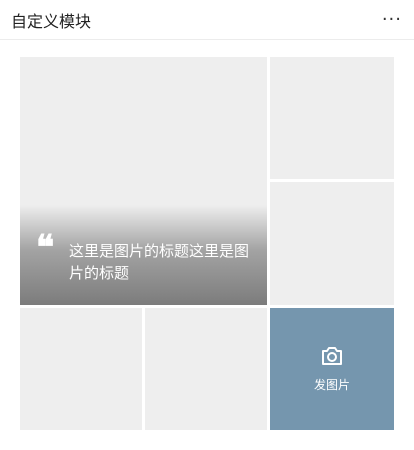  I want to click on more-icon: ···, so click(392, 19).